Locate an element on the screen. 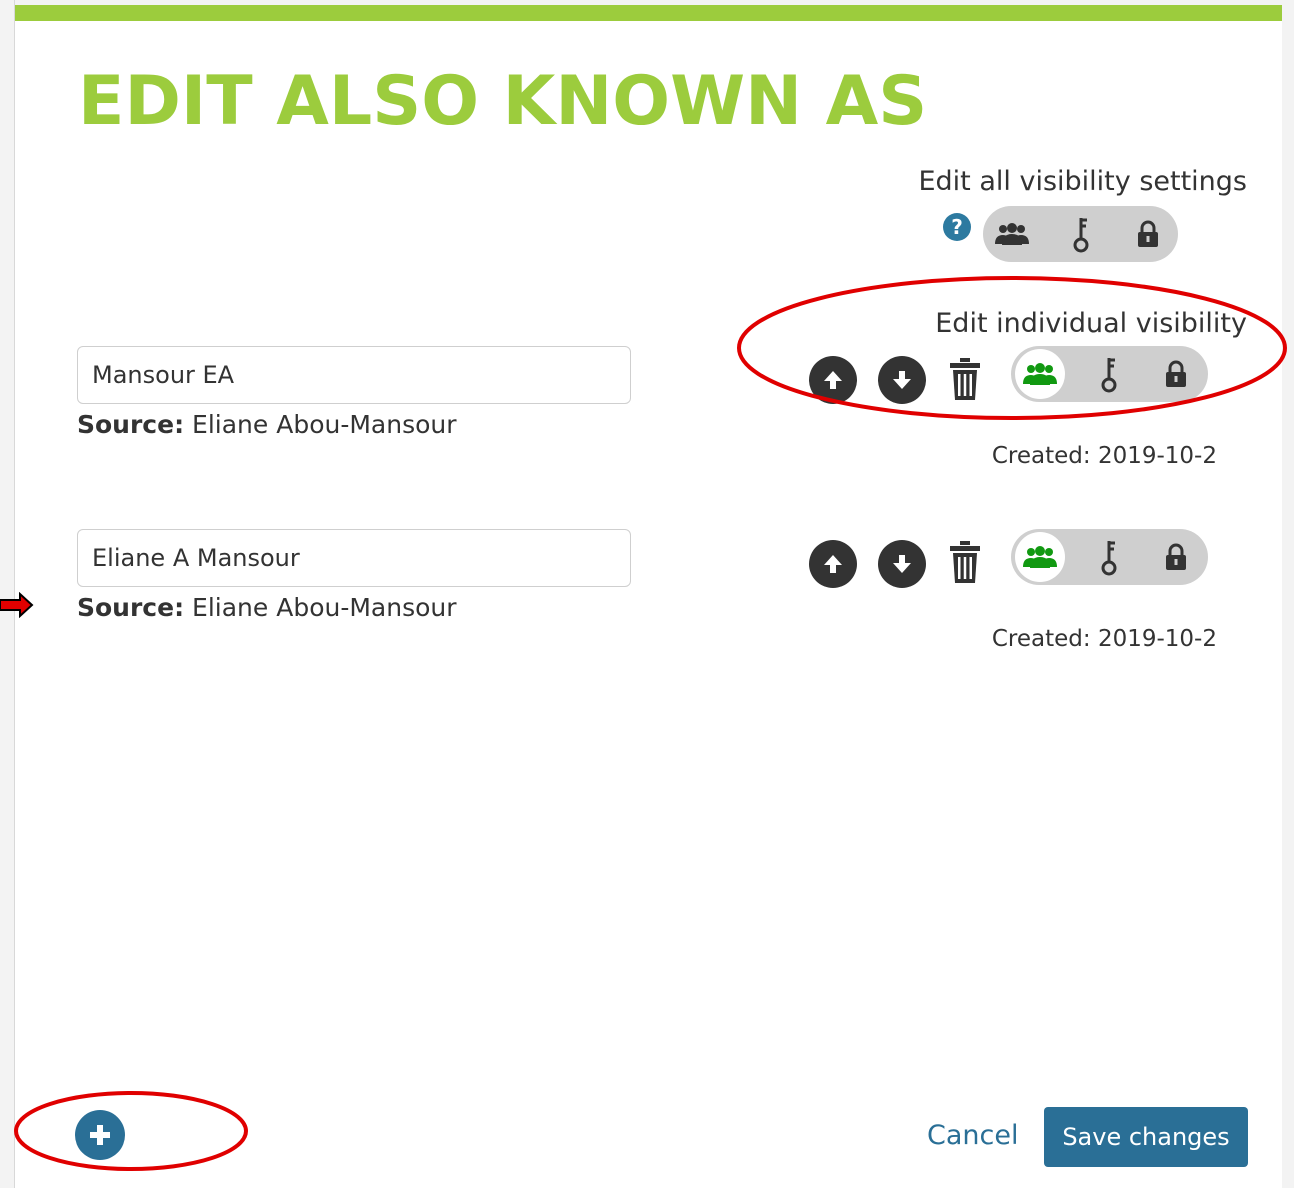 This screenshot has width=1294, height=1188. window-right-edge is located at coordinates (1288, 594).